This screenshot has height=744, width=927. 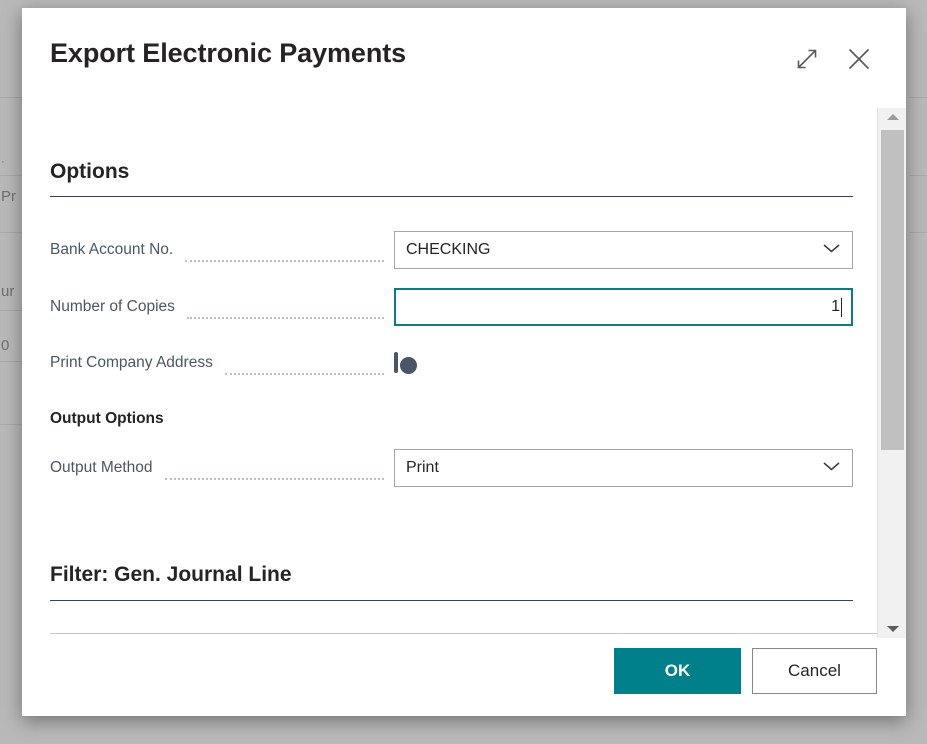 What do you see at coordinates (892, 629) in the screenshot?
I see `triangle-down-icon` at bounding box center [892, 629].